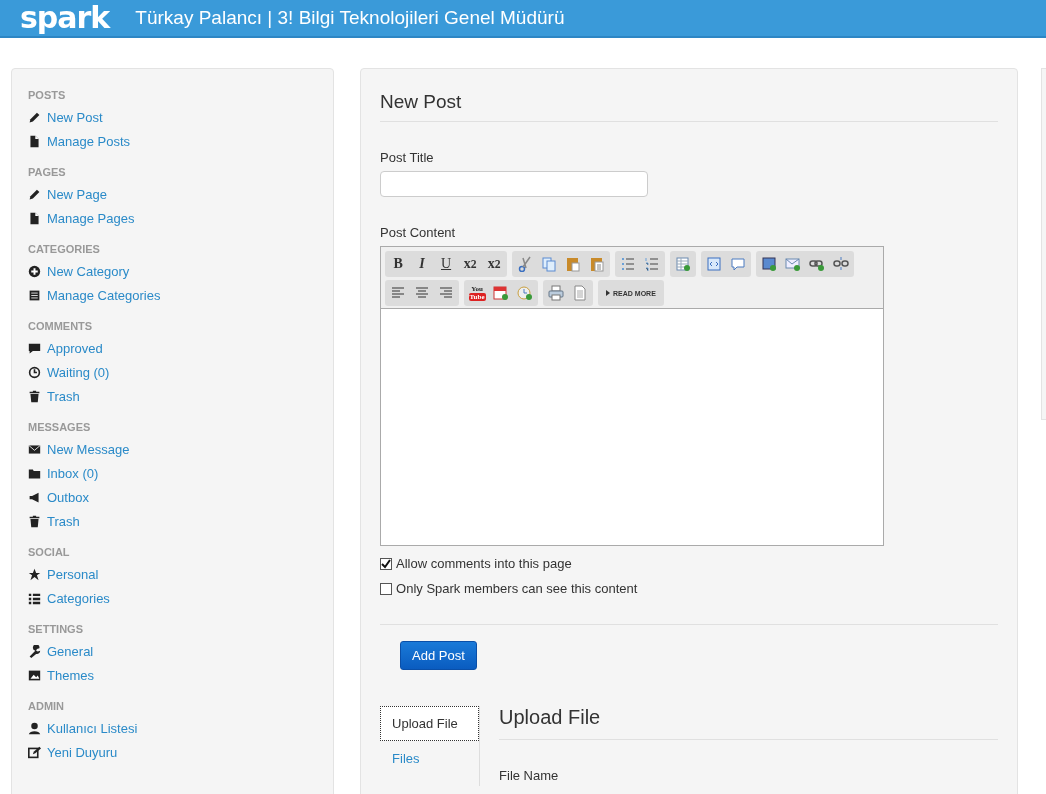 This screenshot has height=794, width=1046. Describe the element at coordinates (549, 264) in the screenshot. I see `copy-icon` at that location.